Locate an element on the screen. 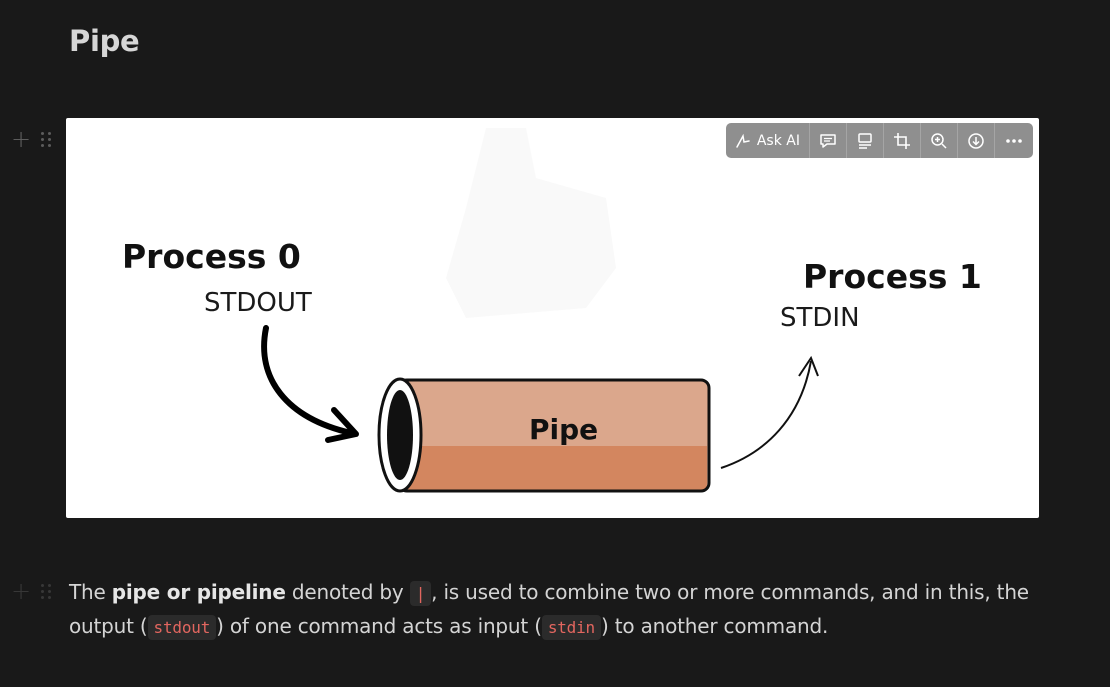 Image resolution: width=1110 pixels, height=687 pixels. paragraph-text: denoted by is located at coordinates (347, 592).